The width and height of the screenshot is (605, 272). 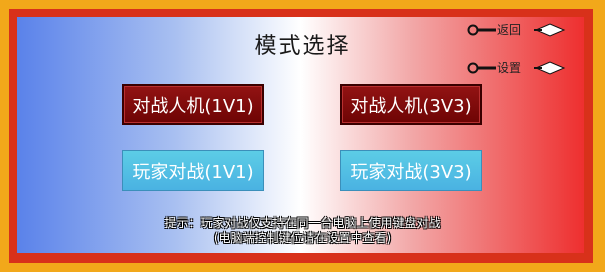 I want to click on pve-3v3-button: 对战人机(3V3), so click(x=411, y=104).